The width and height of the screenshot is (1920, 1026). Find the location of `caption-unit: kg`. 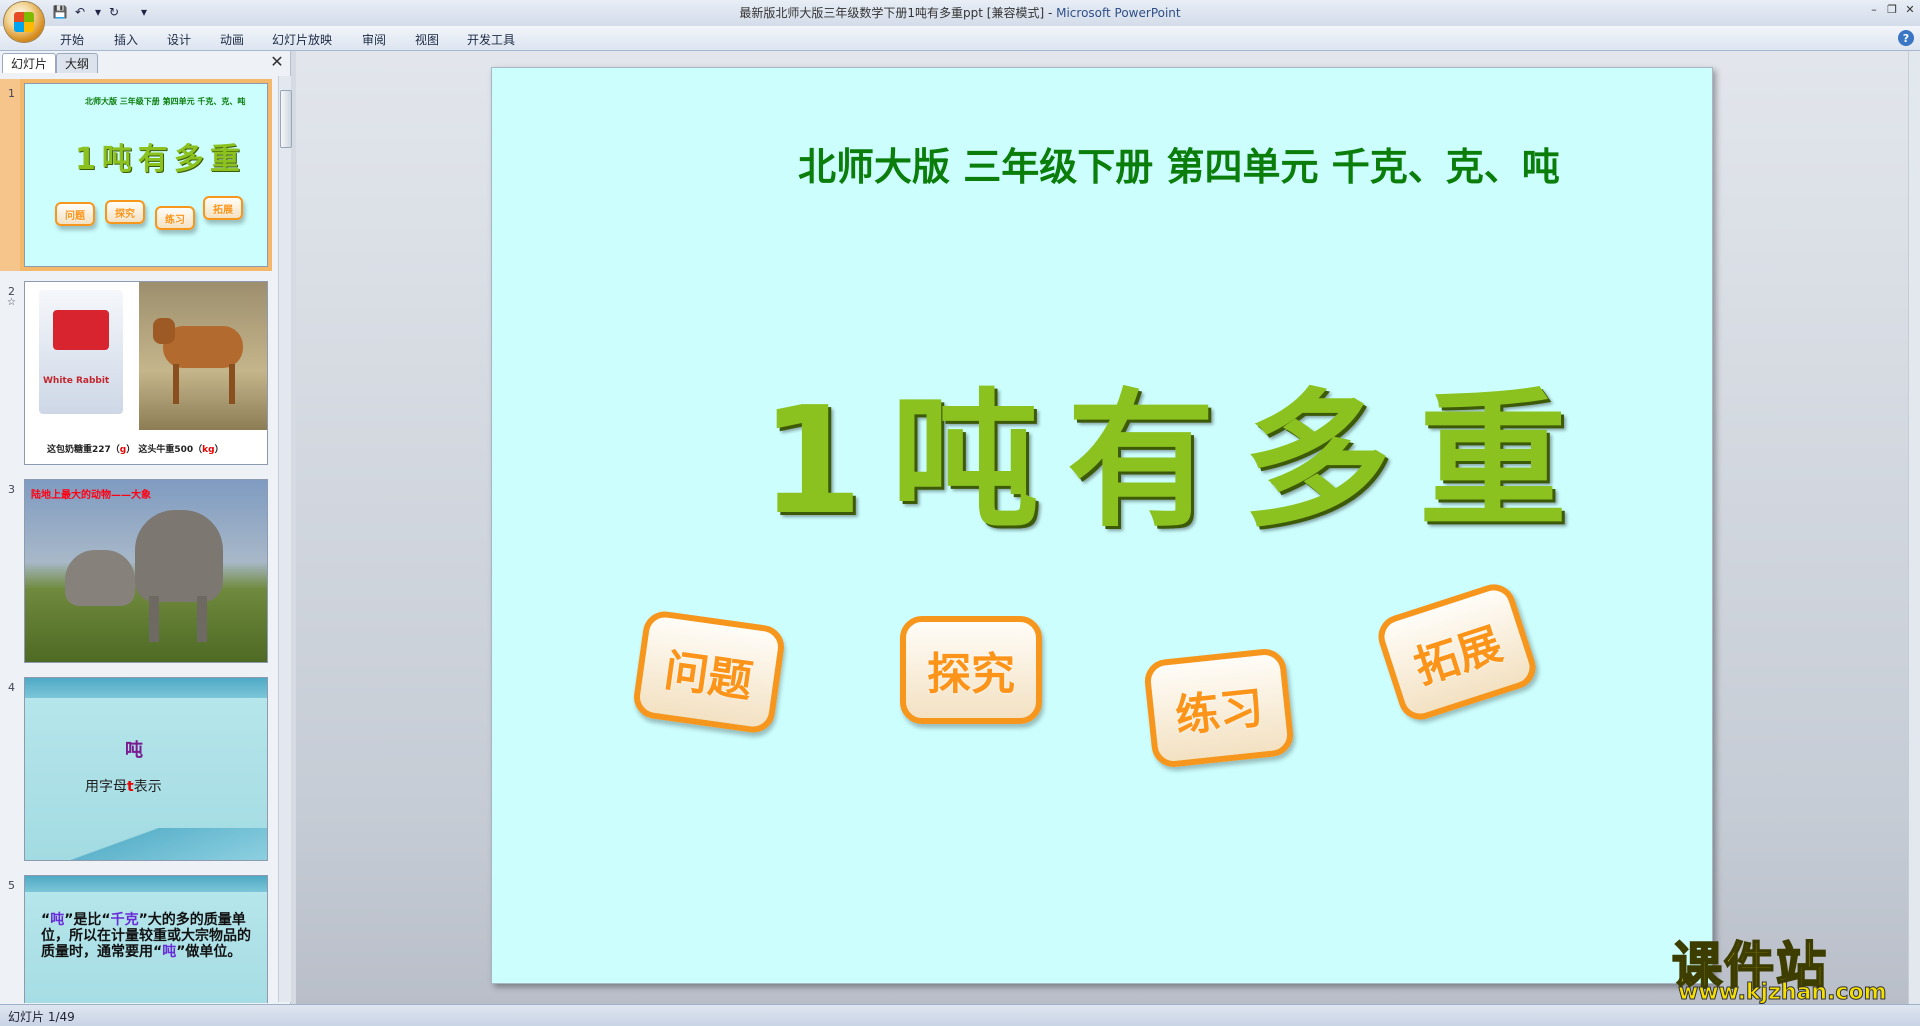

caption-unit: kg is located at coordinates (208, 450).